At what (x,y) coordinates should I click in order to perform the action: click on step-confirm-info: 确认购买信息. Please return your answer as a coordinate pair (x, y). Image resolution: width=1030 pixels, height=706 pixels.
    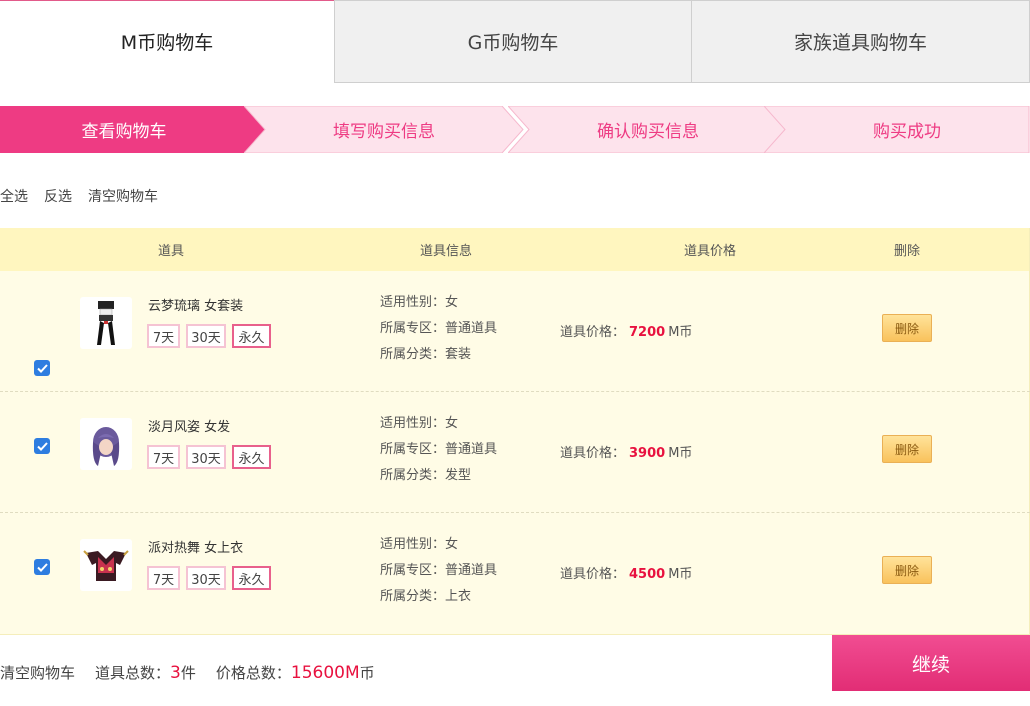
    Looking at the image, I should click on (648, 129).